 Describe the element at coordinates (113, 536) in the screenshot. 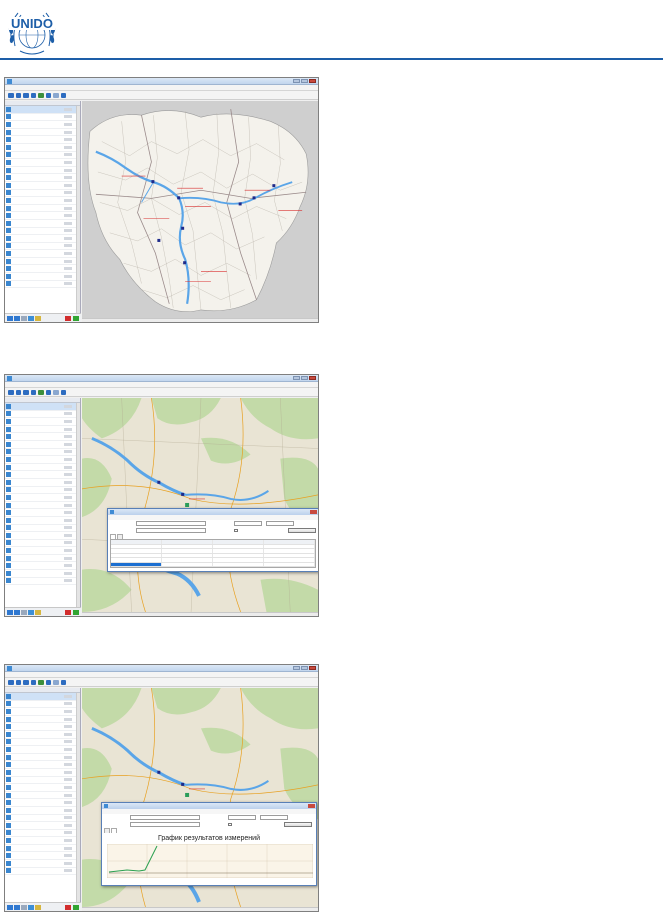

I see `tab-table` at that location.